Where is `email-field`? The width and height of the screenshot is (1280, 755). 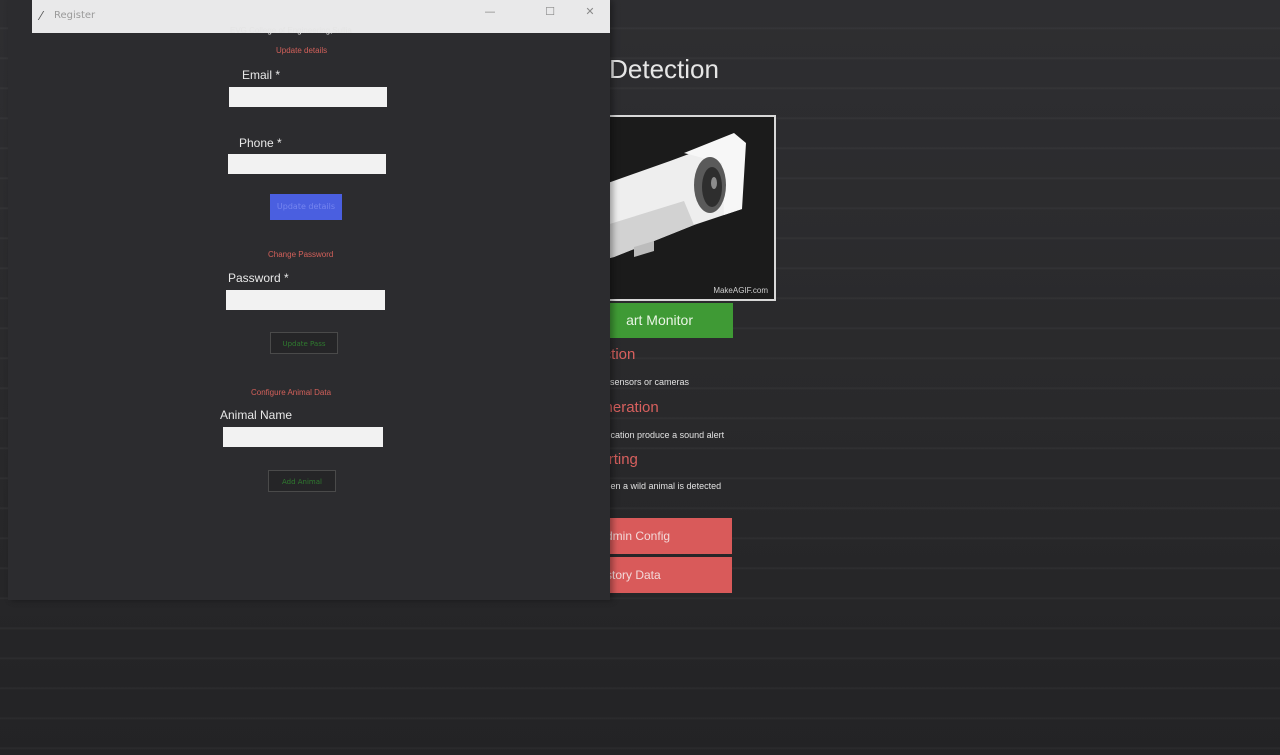 email-field is located at coordinates (308, 97).